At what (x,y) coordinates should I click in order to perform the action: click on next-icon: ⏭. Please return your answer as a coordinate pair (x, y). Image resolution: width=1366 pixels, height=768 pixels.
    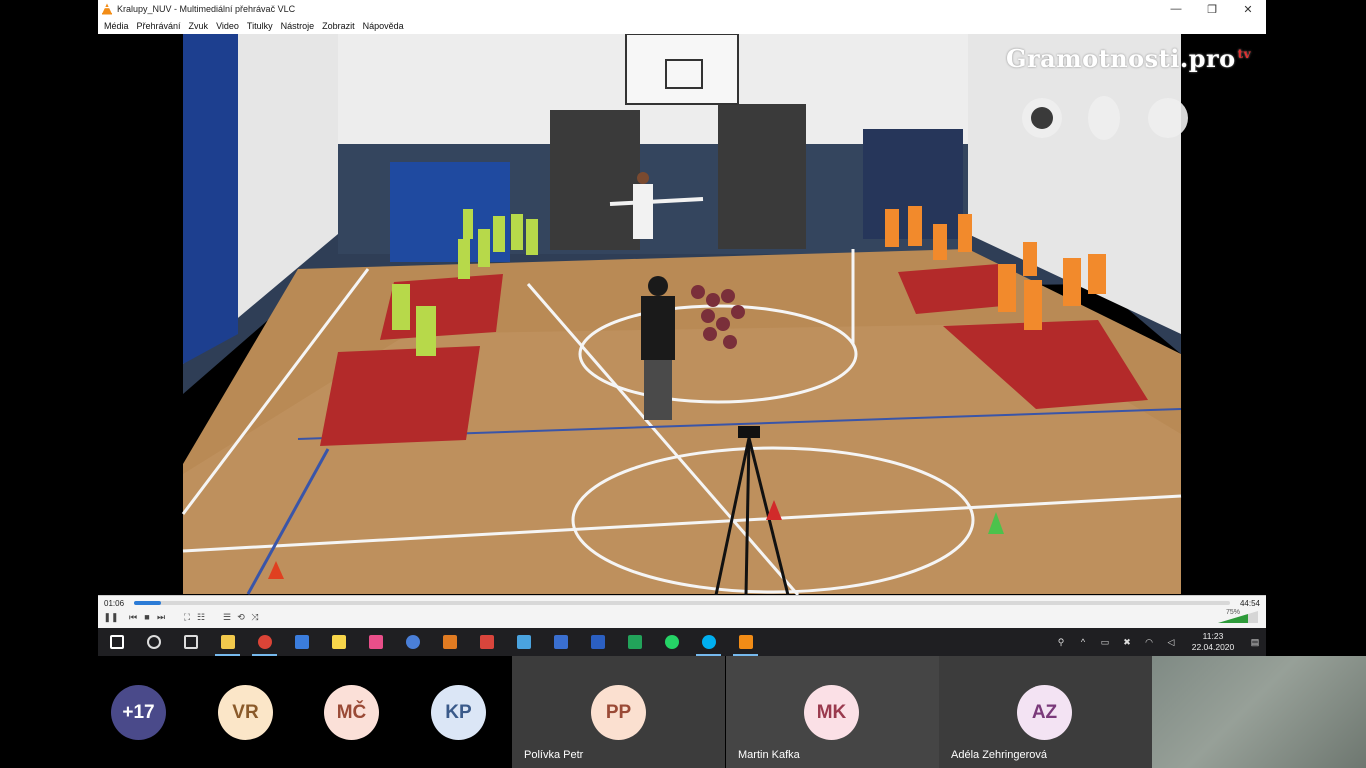
    Looking at the image, I should click on (161, 617).